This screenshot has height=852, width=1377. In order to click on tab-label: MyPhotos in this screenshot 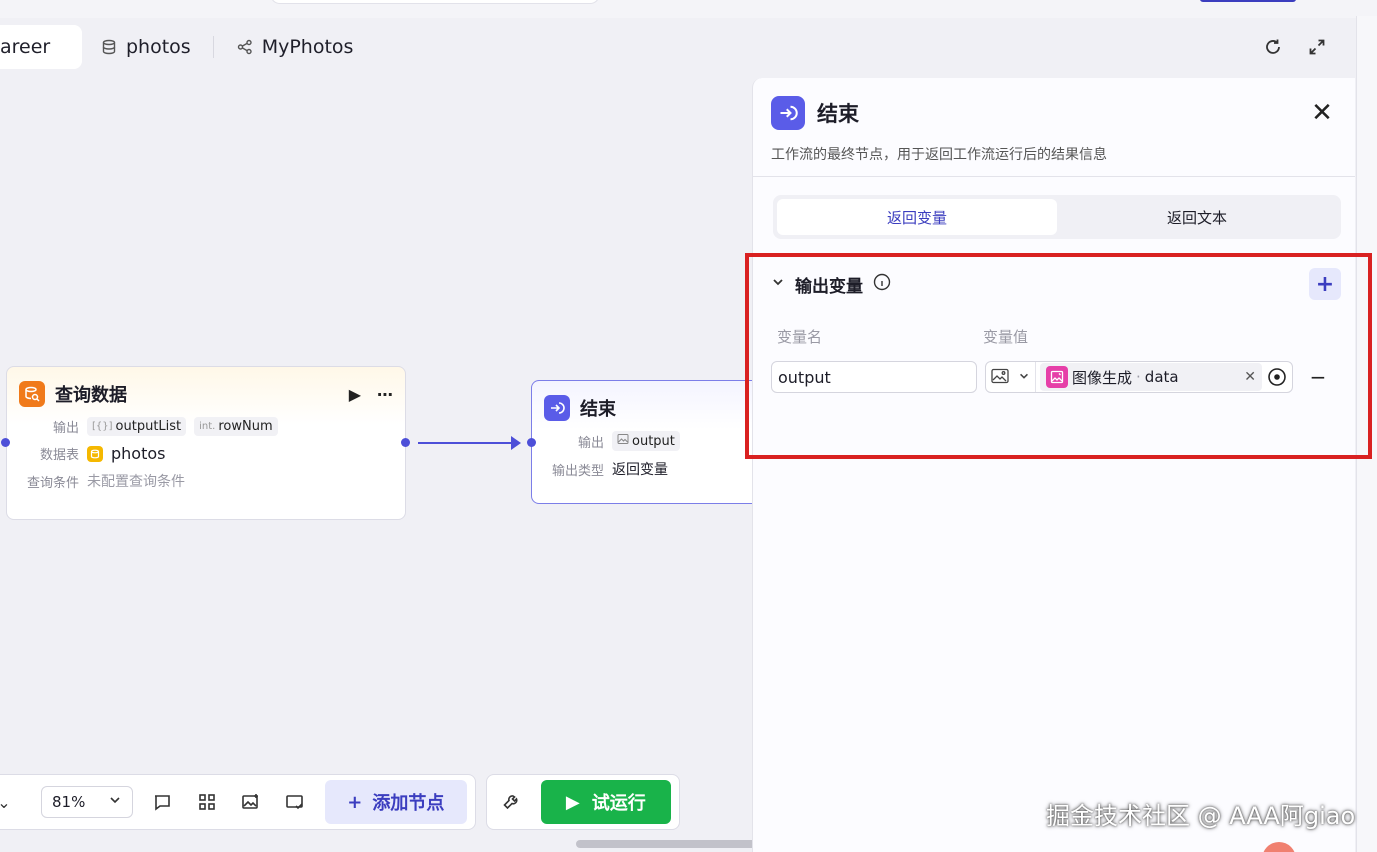, I will do `click(307, 47)`.